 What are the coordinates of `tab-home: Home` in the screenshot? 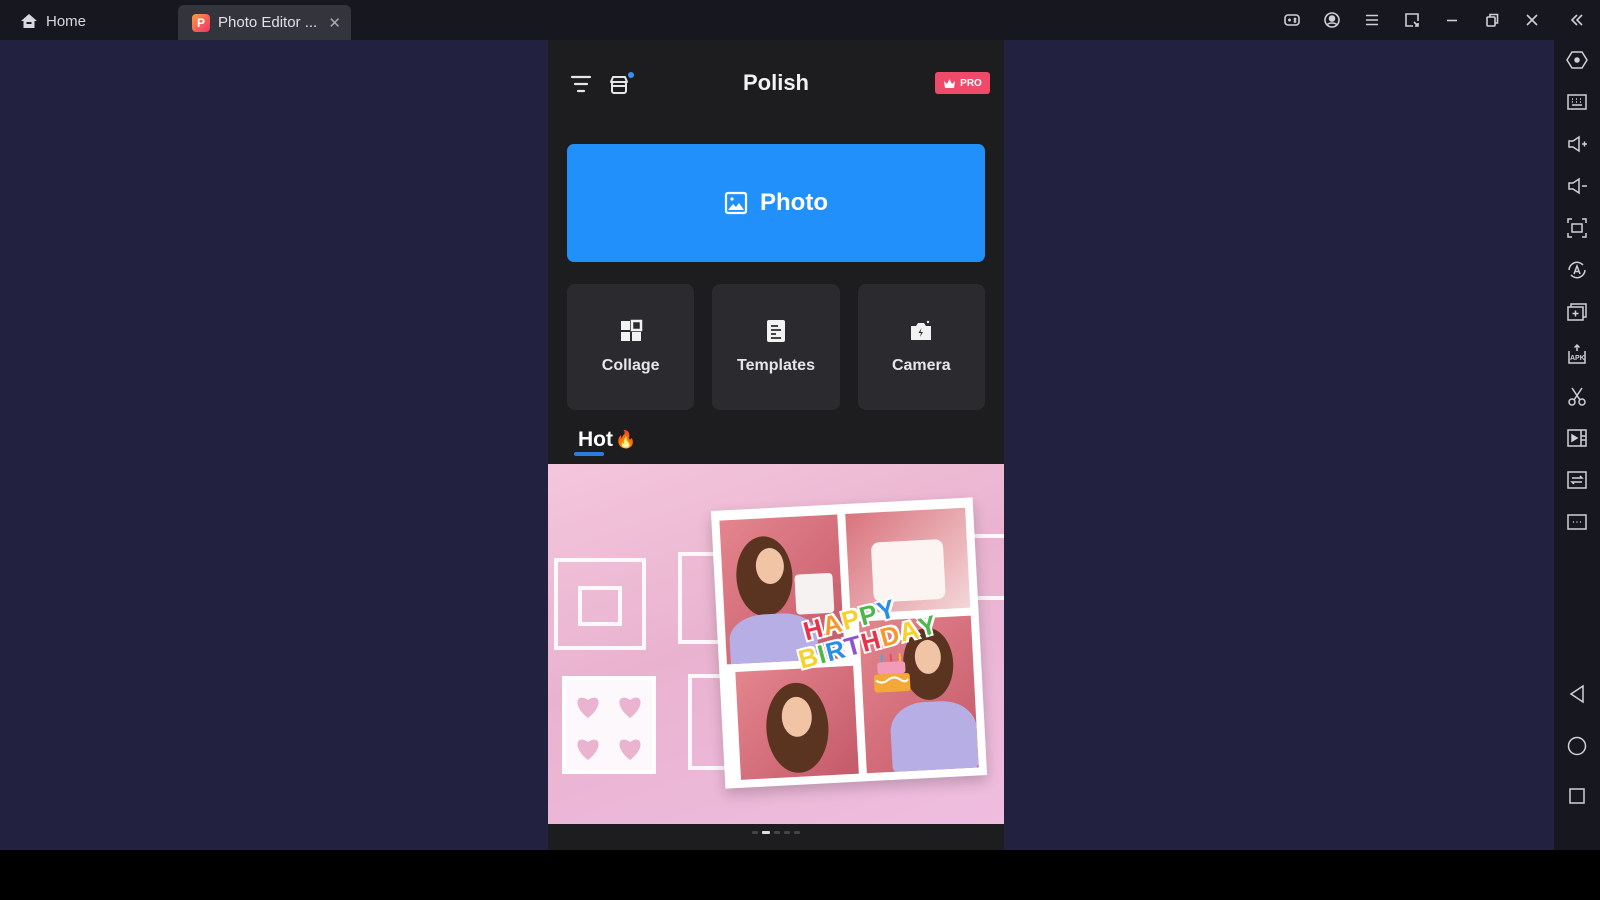 It's located at (53, 21).